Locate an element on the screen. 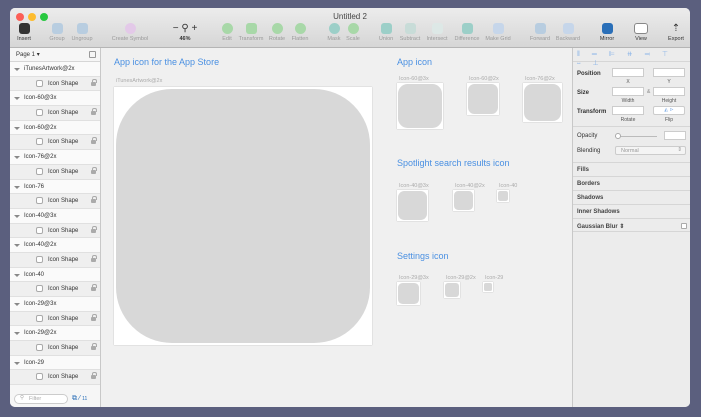 Image resolution: width=701 pixels, height=417 pixels. view-button: View is located at coordinates (641, 32).